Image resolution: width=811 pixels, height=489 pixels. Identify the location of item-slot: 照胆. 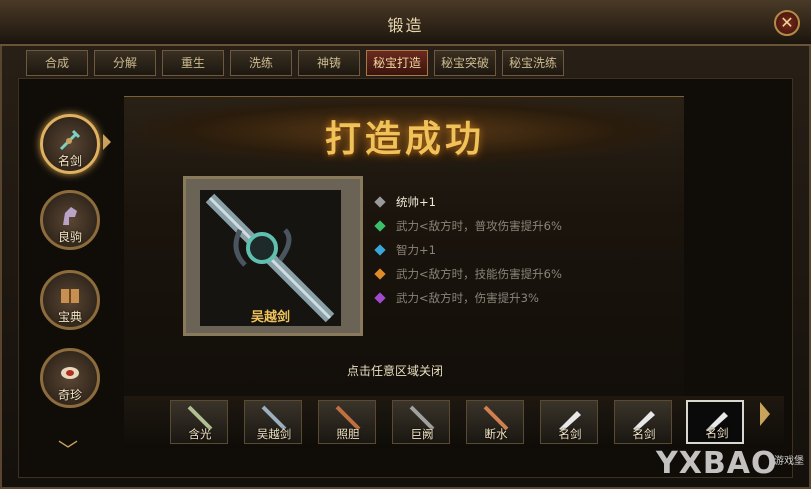
(347, 422).